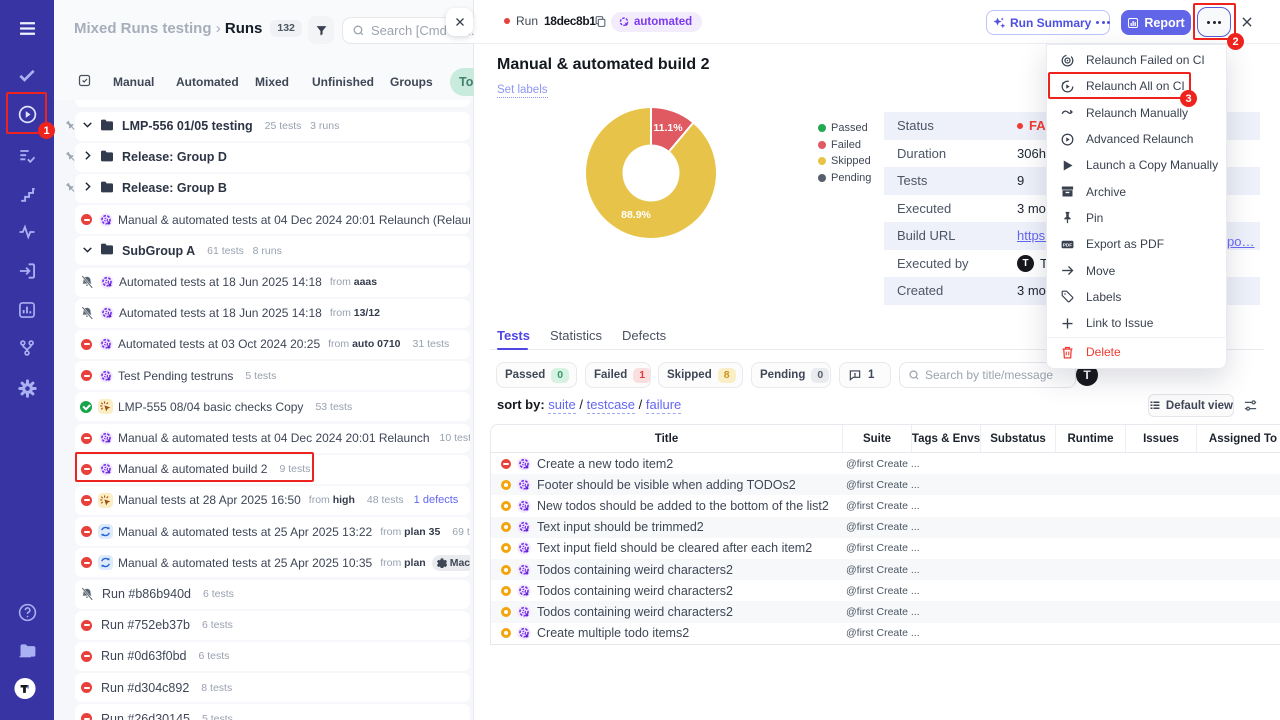 Image resolution: width=1280 pixels, height=720 pixels. I want to click on svg-text: PDF, so click(1067, 244).